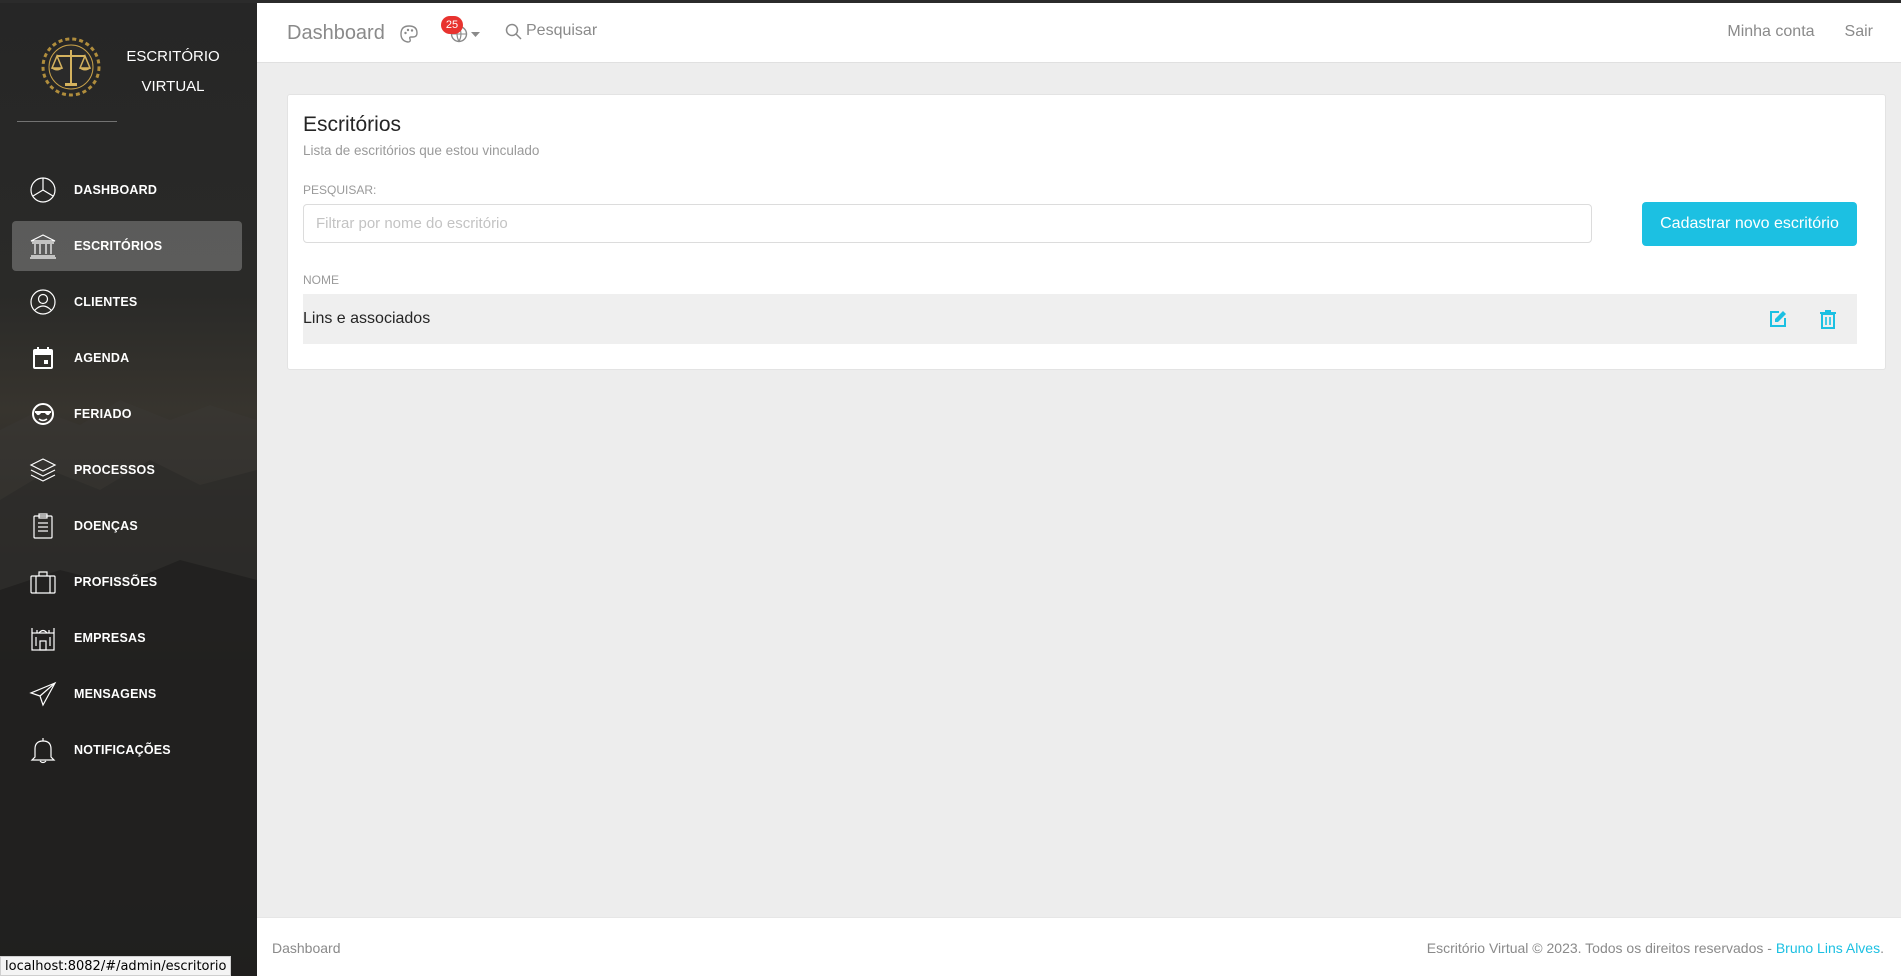  Describe the element at coordinates (43, 358) in the screenshot. I see `calendar-icon` at that location.